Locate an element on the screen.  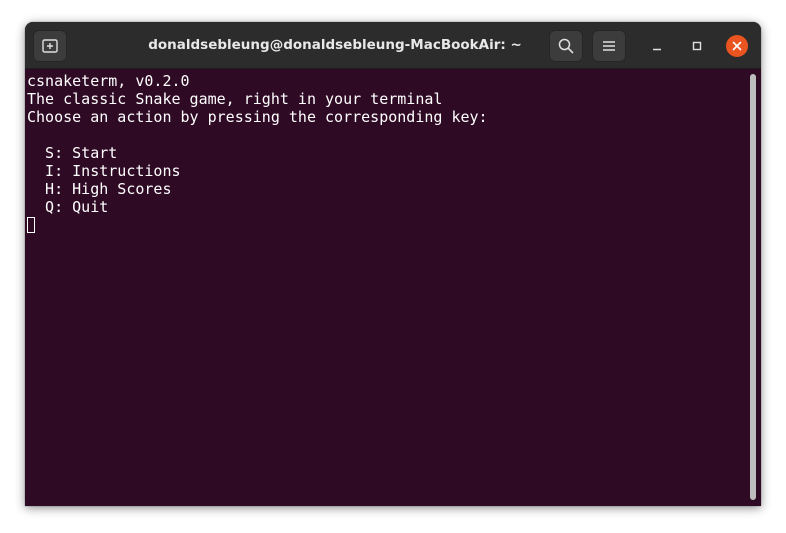
close-button is located at coordinates (737, 46).